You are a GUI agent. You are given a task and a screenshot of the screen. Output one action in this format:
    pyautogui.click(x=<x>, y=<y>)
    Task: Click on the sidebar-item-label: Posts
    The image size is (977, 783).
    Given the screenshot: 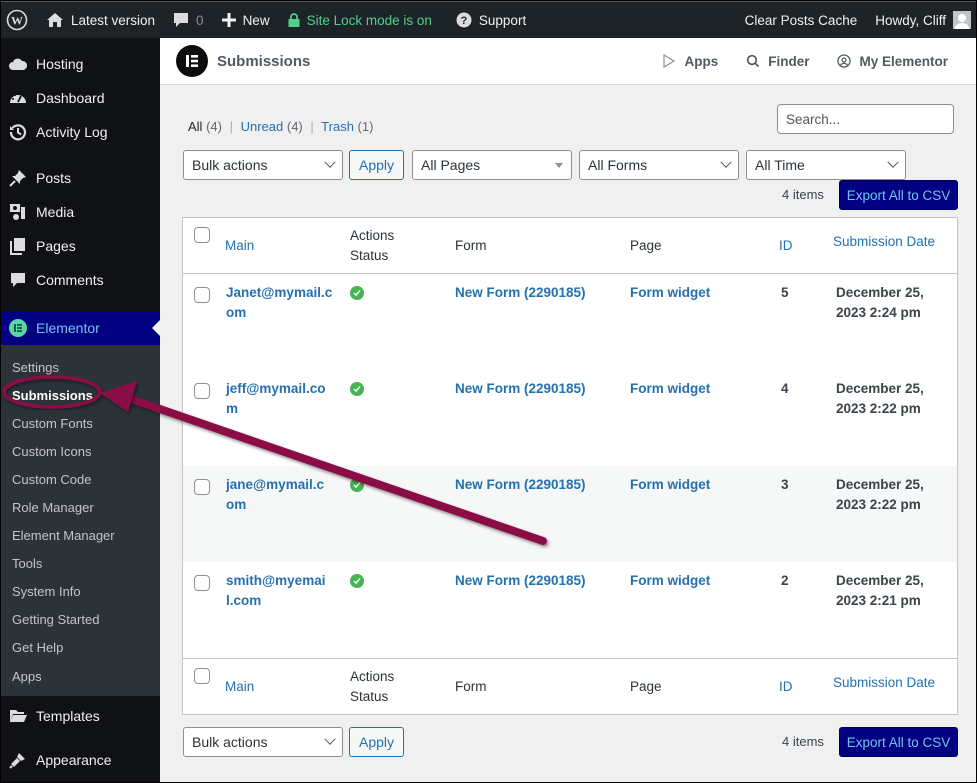 What is the action you would take?
    pyautogui.click(x=54, y=178)
    